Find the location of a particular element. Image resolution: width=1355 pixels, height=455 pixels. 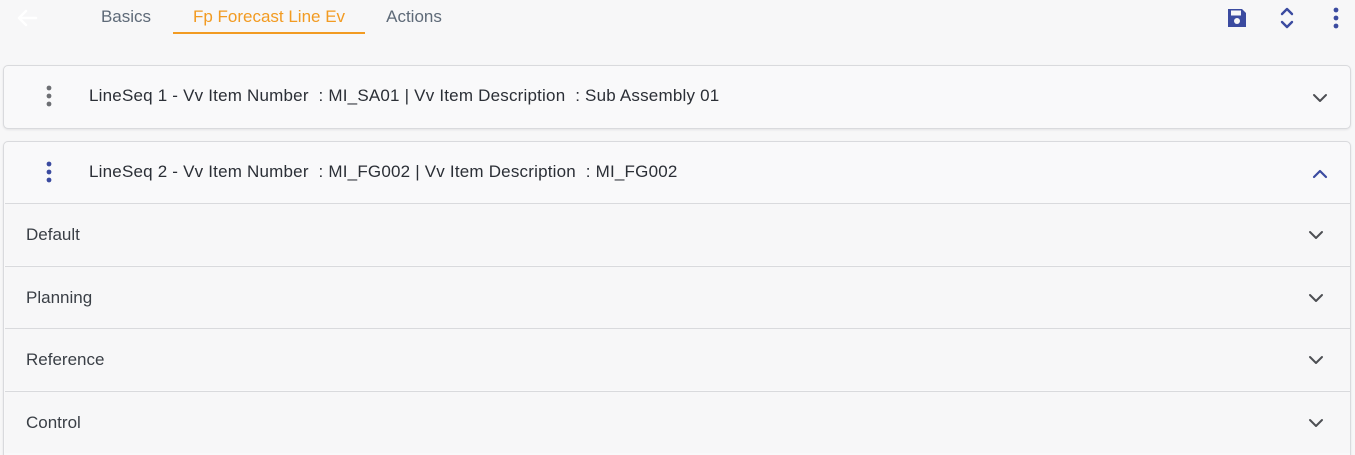

section-label: Planning is located at coordinates (59, 297).